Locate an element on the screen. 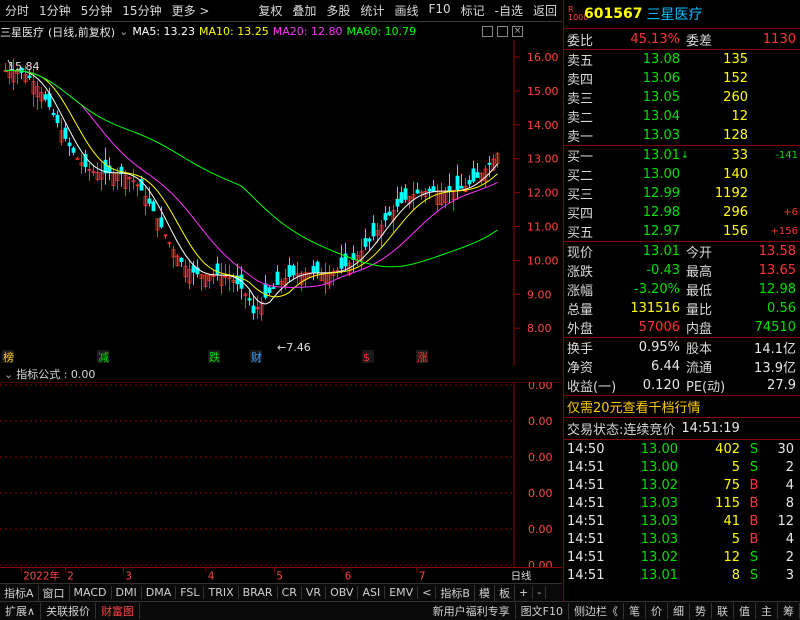 This screenshot has width=800, height=620. sell-level-row: 卖一 13.03 128 is located at coordinates (682, 135).